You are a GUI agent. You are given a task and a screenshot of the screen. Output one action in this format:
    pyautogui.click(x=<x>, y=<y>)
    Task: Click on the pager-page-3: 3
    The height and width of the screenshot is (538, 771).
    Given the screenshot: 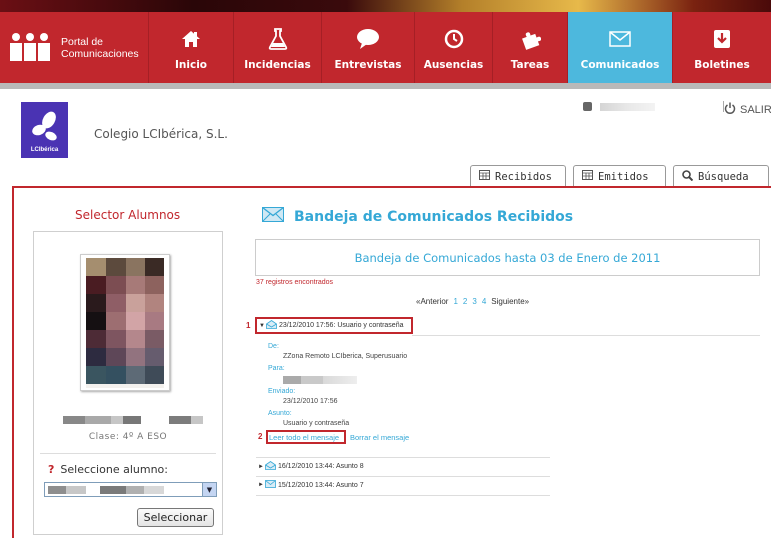 What is the action you would take?
    pyautogui.click(x=474, y=301)
    